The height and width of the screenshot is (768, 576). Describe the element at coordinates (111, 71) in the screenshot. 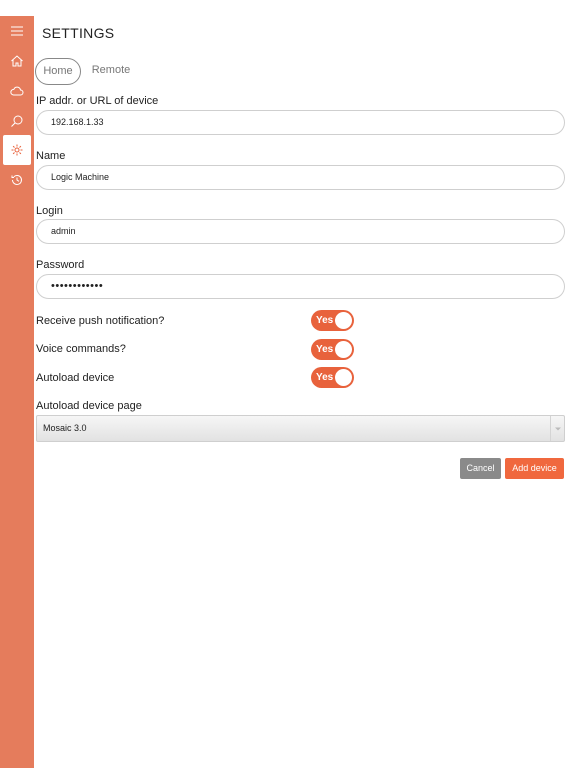

I see `tab-remote: Remote` at that location.